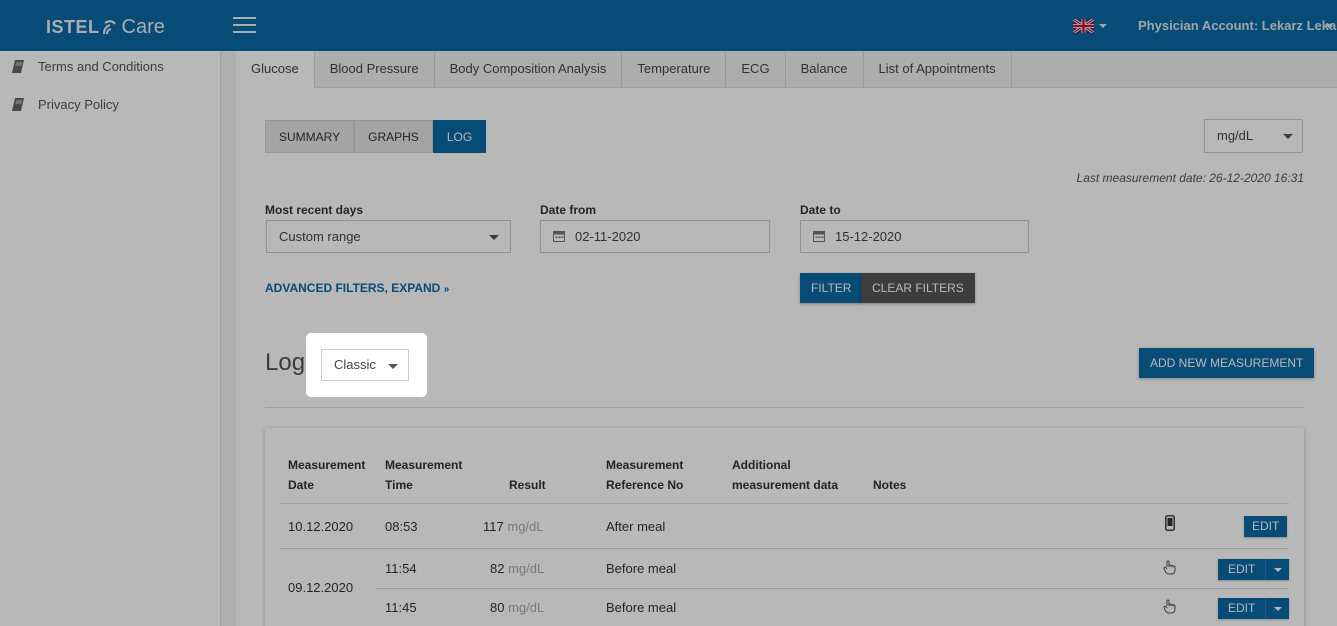 The width and height of the screenshot is (1337, 626). What do you see at coordinates (1237, 25) in the screenshot?
I see `account-menu: Physician Account: Lekarz Leka` at bounding box center [1237, 25].